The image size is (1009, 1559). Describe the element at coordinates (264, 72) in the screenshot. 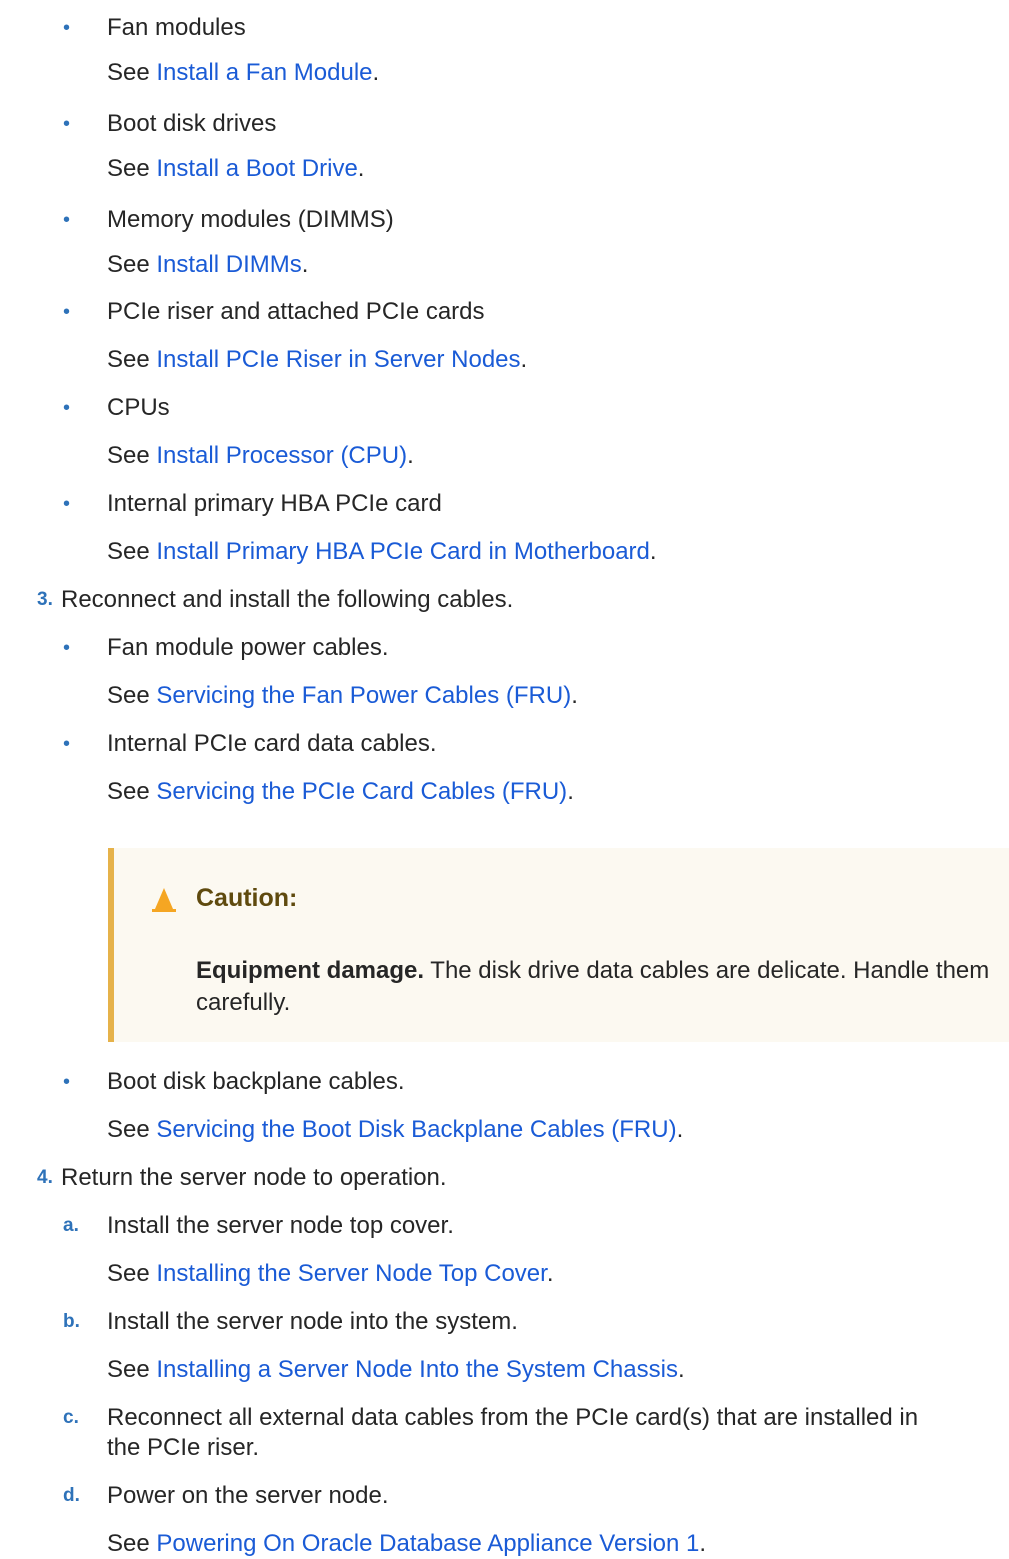

I see `link-install-fan-module: Install a Fan Module` at that location.